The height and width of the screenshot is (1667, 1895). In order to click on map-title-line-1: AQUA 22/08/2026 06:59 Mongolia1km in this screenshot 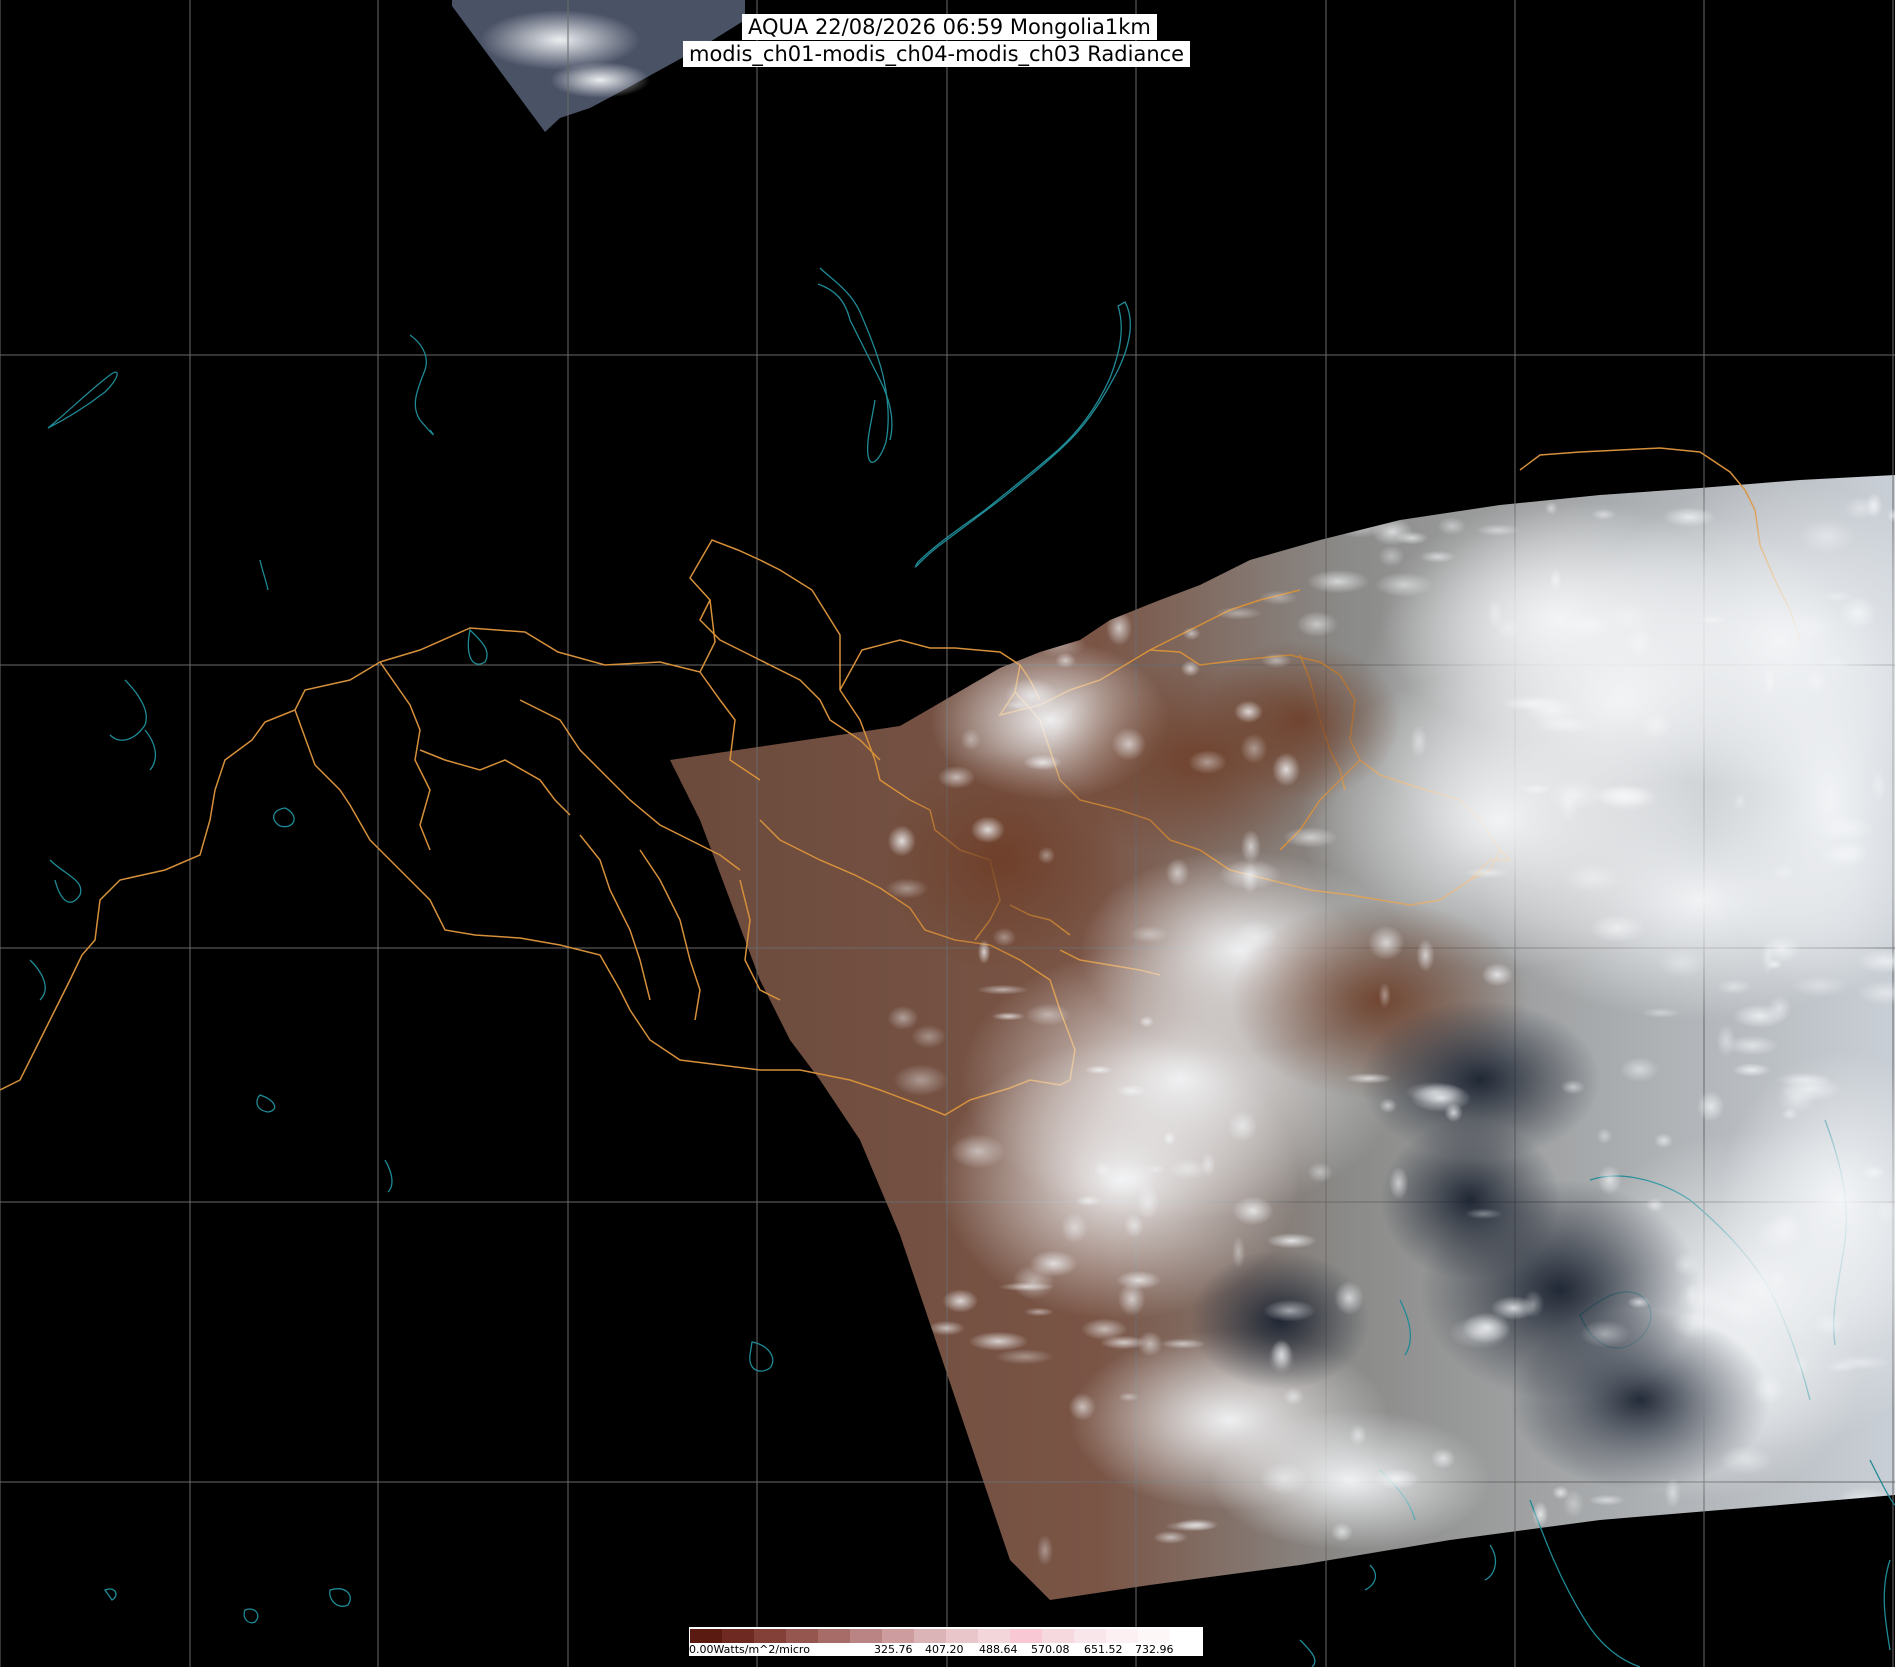, I will do `click(949, 27)`.